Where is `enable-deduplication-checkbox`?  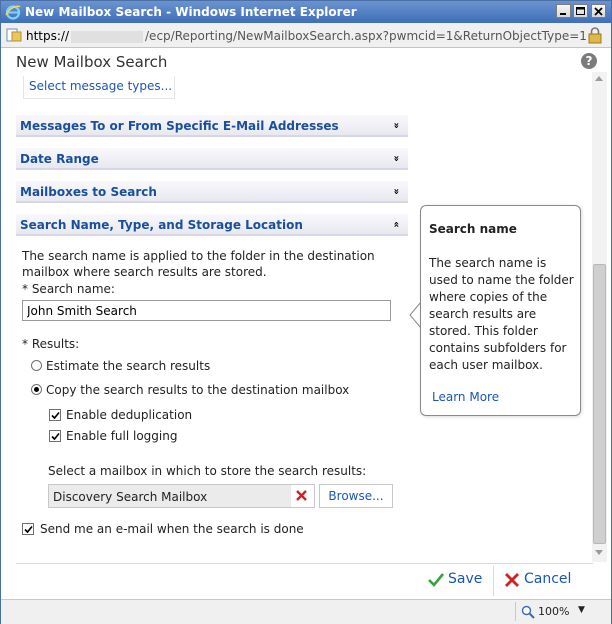
enable-deduplication-checkbox is located at coordinates (55, 415).